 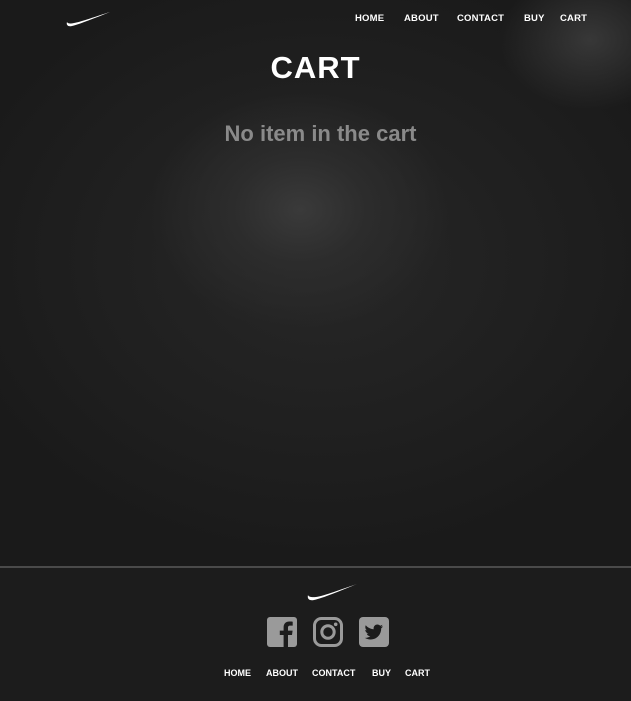 What do you see at coordinates (369, 18) in the screenshot?
I see `nav-link-home: HOME` at bounding box center [369, 18].